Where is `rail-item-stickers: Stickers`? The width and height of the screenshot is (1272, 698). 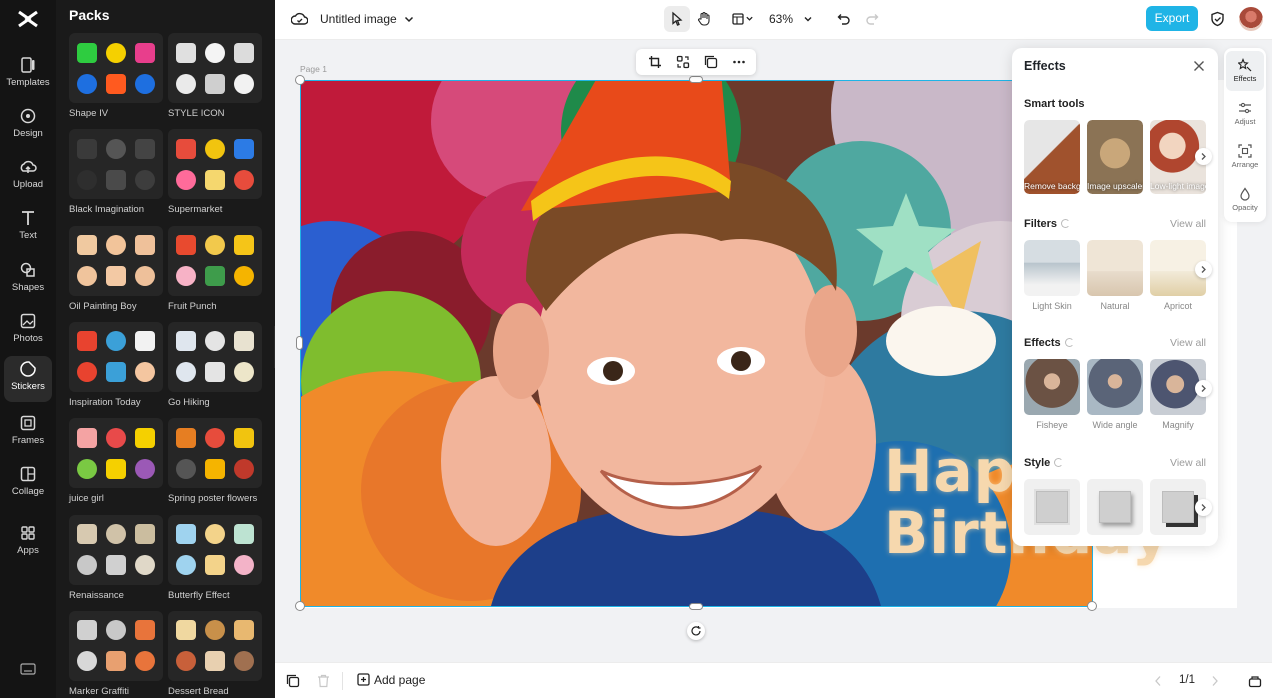 rail-item-stickers: Stickers is located at coordinates (28, 379).